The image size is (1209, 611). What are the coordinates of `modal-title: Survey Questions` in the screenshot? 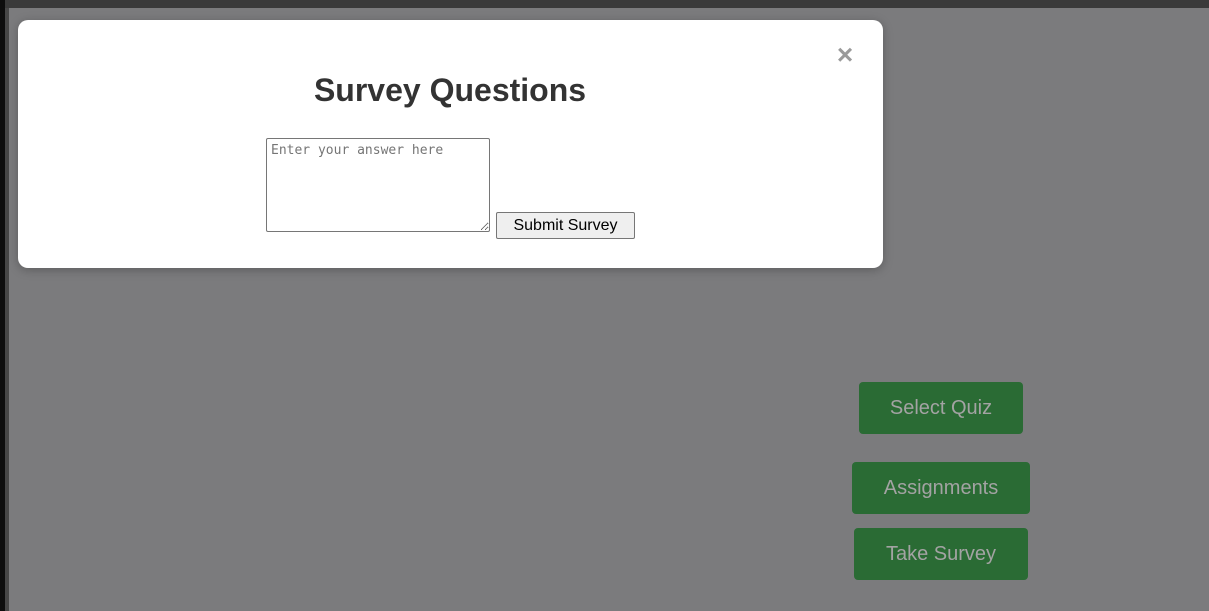 It's located at (450, 90).